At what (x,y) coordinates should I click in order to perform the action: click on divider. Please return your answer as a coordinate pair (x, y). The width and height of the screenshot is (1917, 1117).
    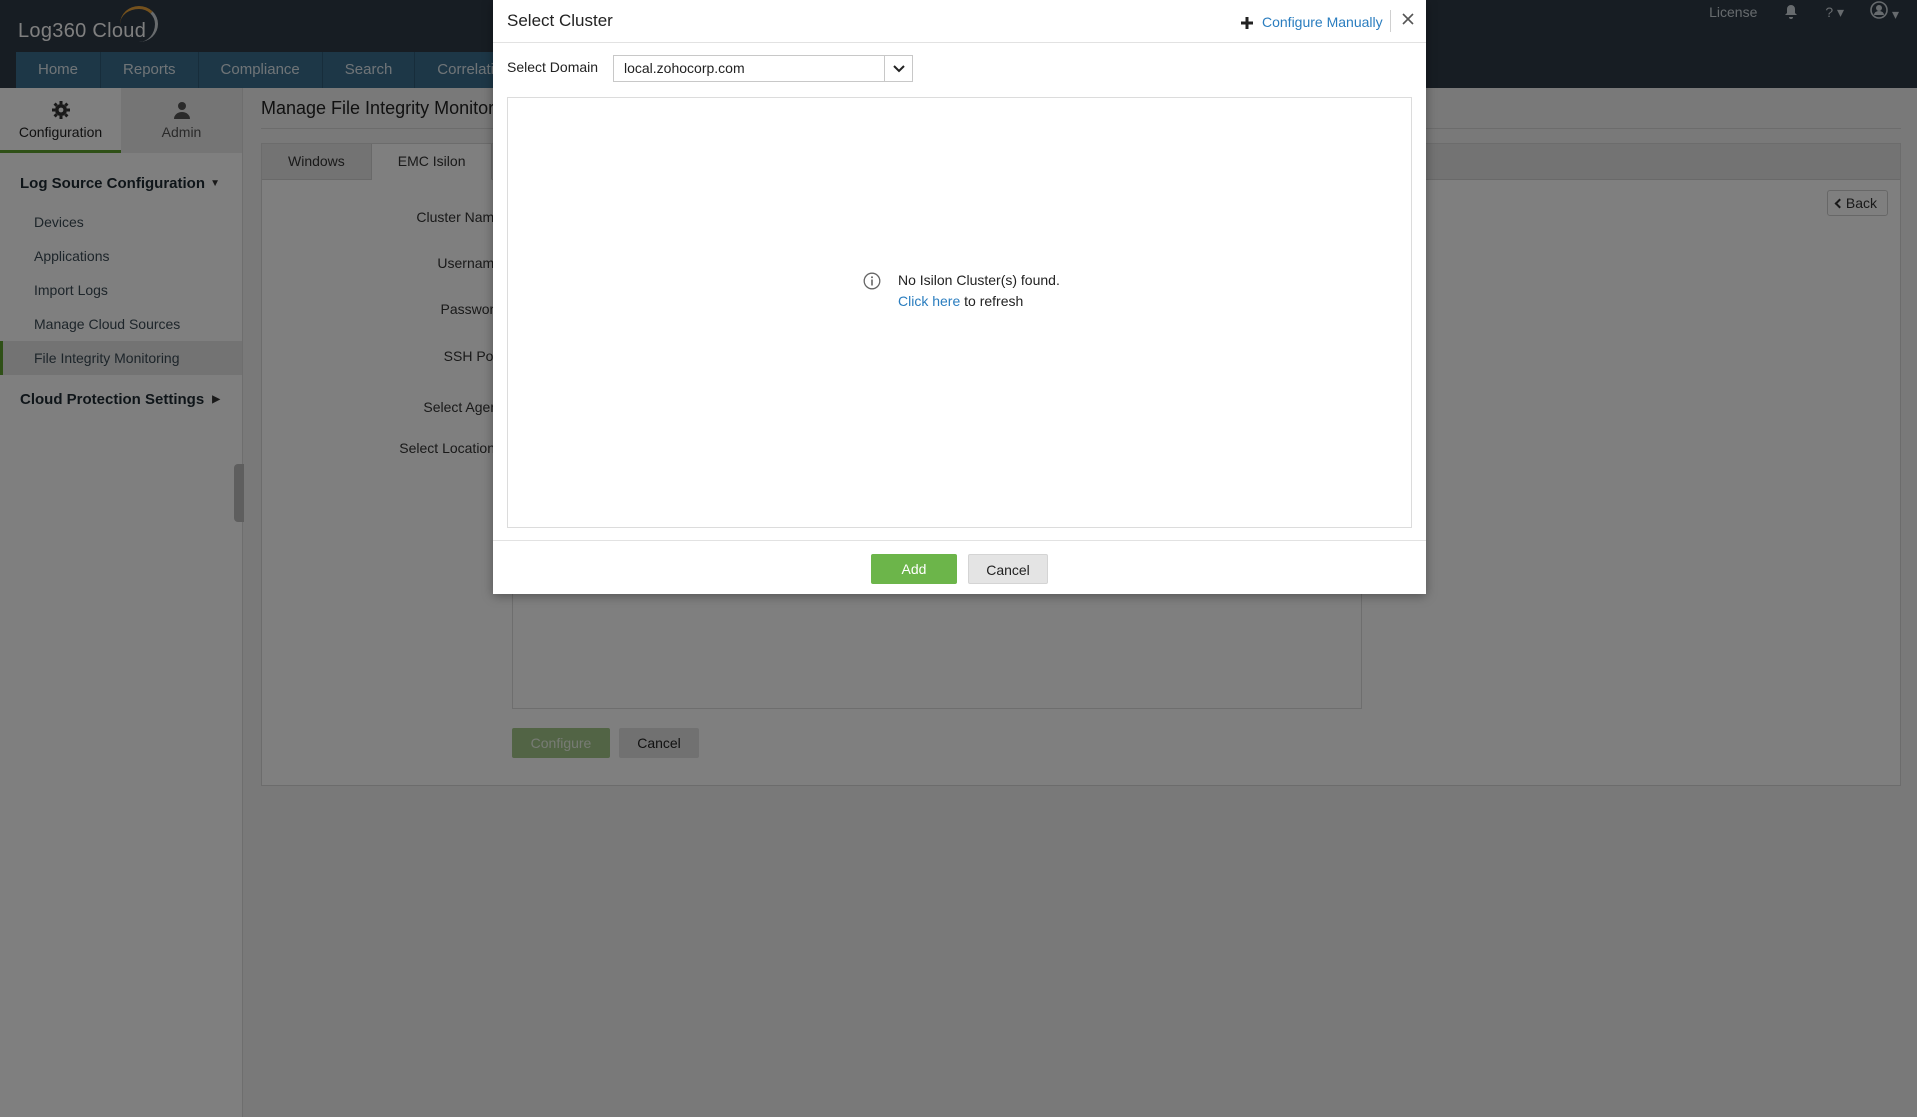
    Looking at the image, I should click on (1390, 21).